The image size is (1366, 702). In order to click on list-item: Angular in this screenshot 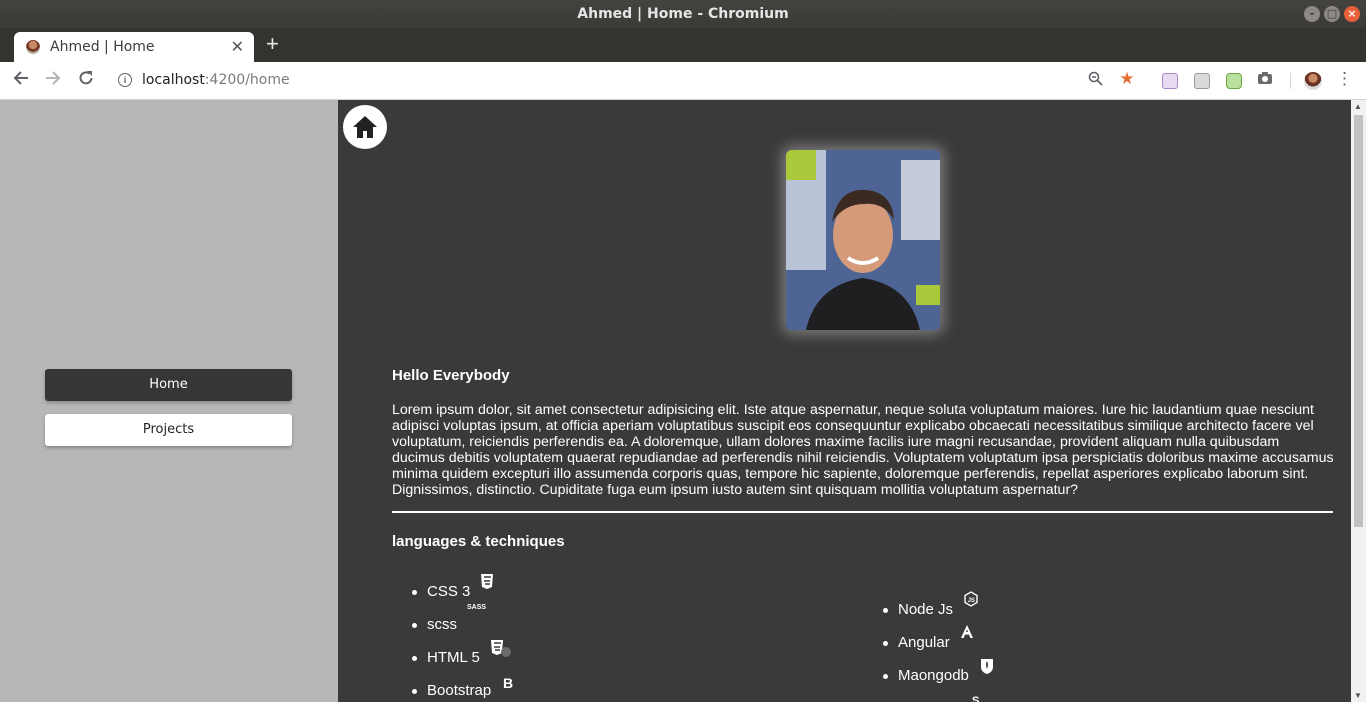, I will do `click(928, 638)`.